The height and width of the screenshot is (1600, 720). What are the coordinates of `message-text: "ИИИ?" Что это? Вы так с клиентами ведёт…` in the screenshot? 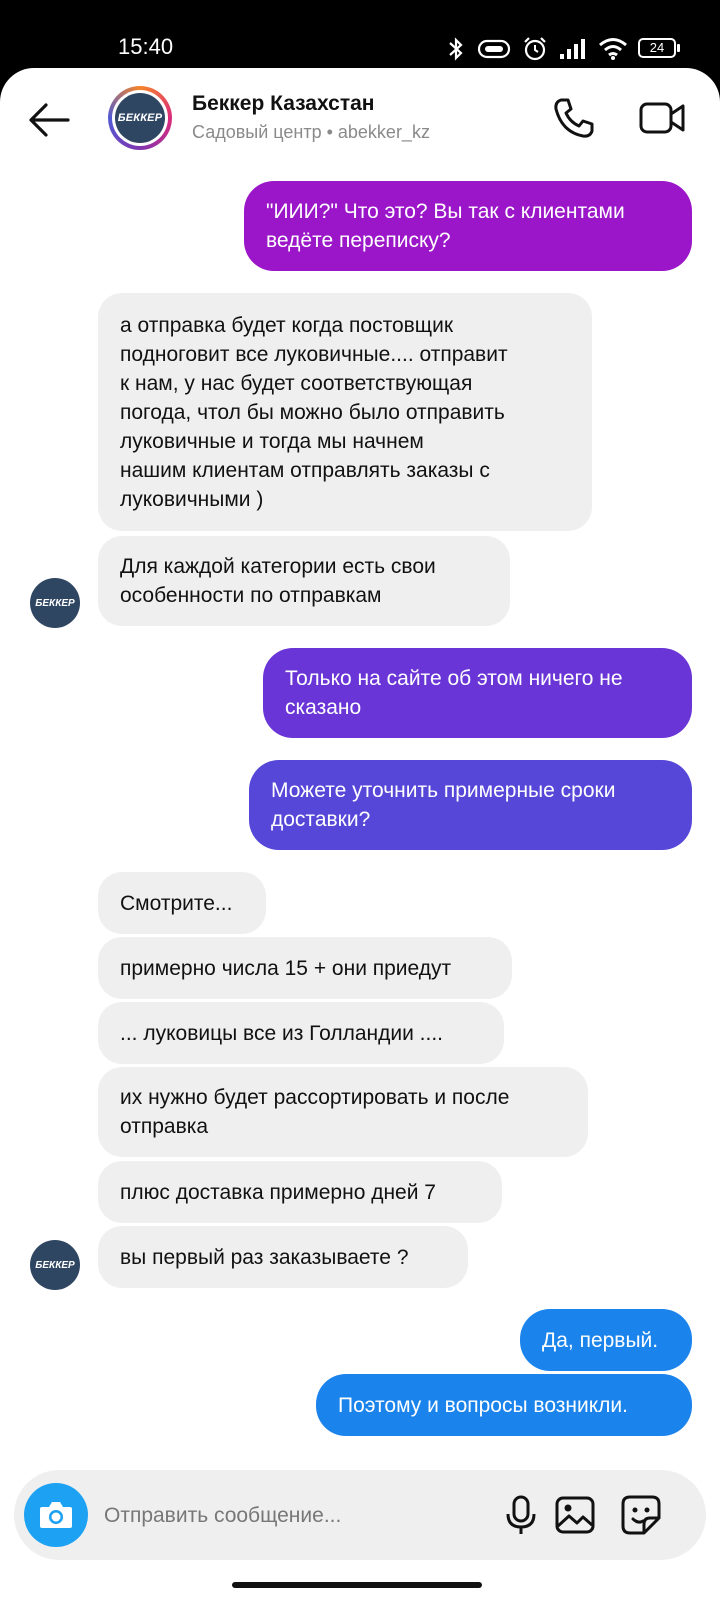 It's located at (445, 226).